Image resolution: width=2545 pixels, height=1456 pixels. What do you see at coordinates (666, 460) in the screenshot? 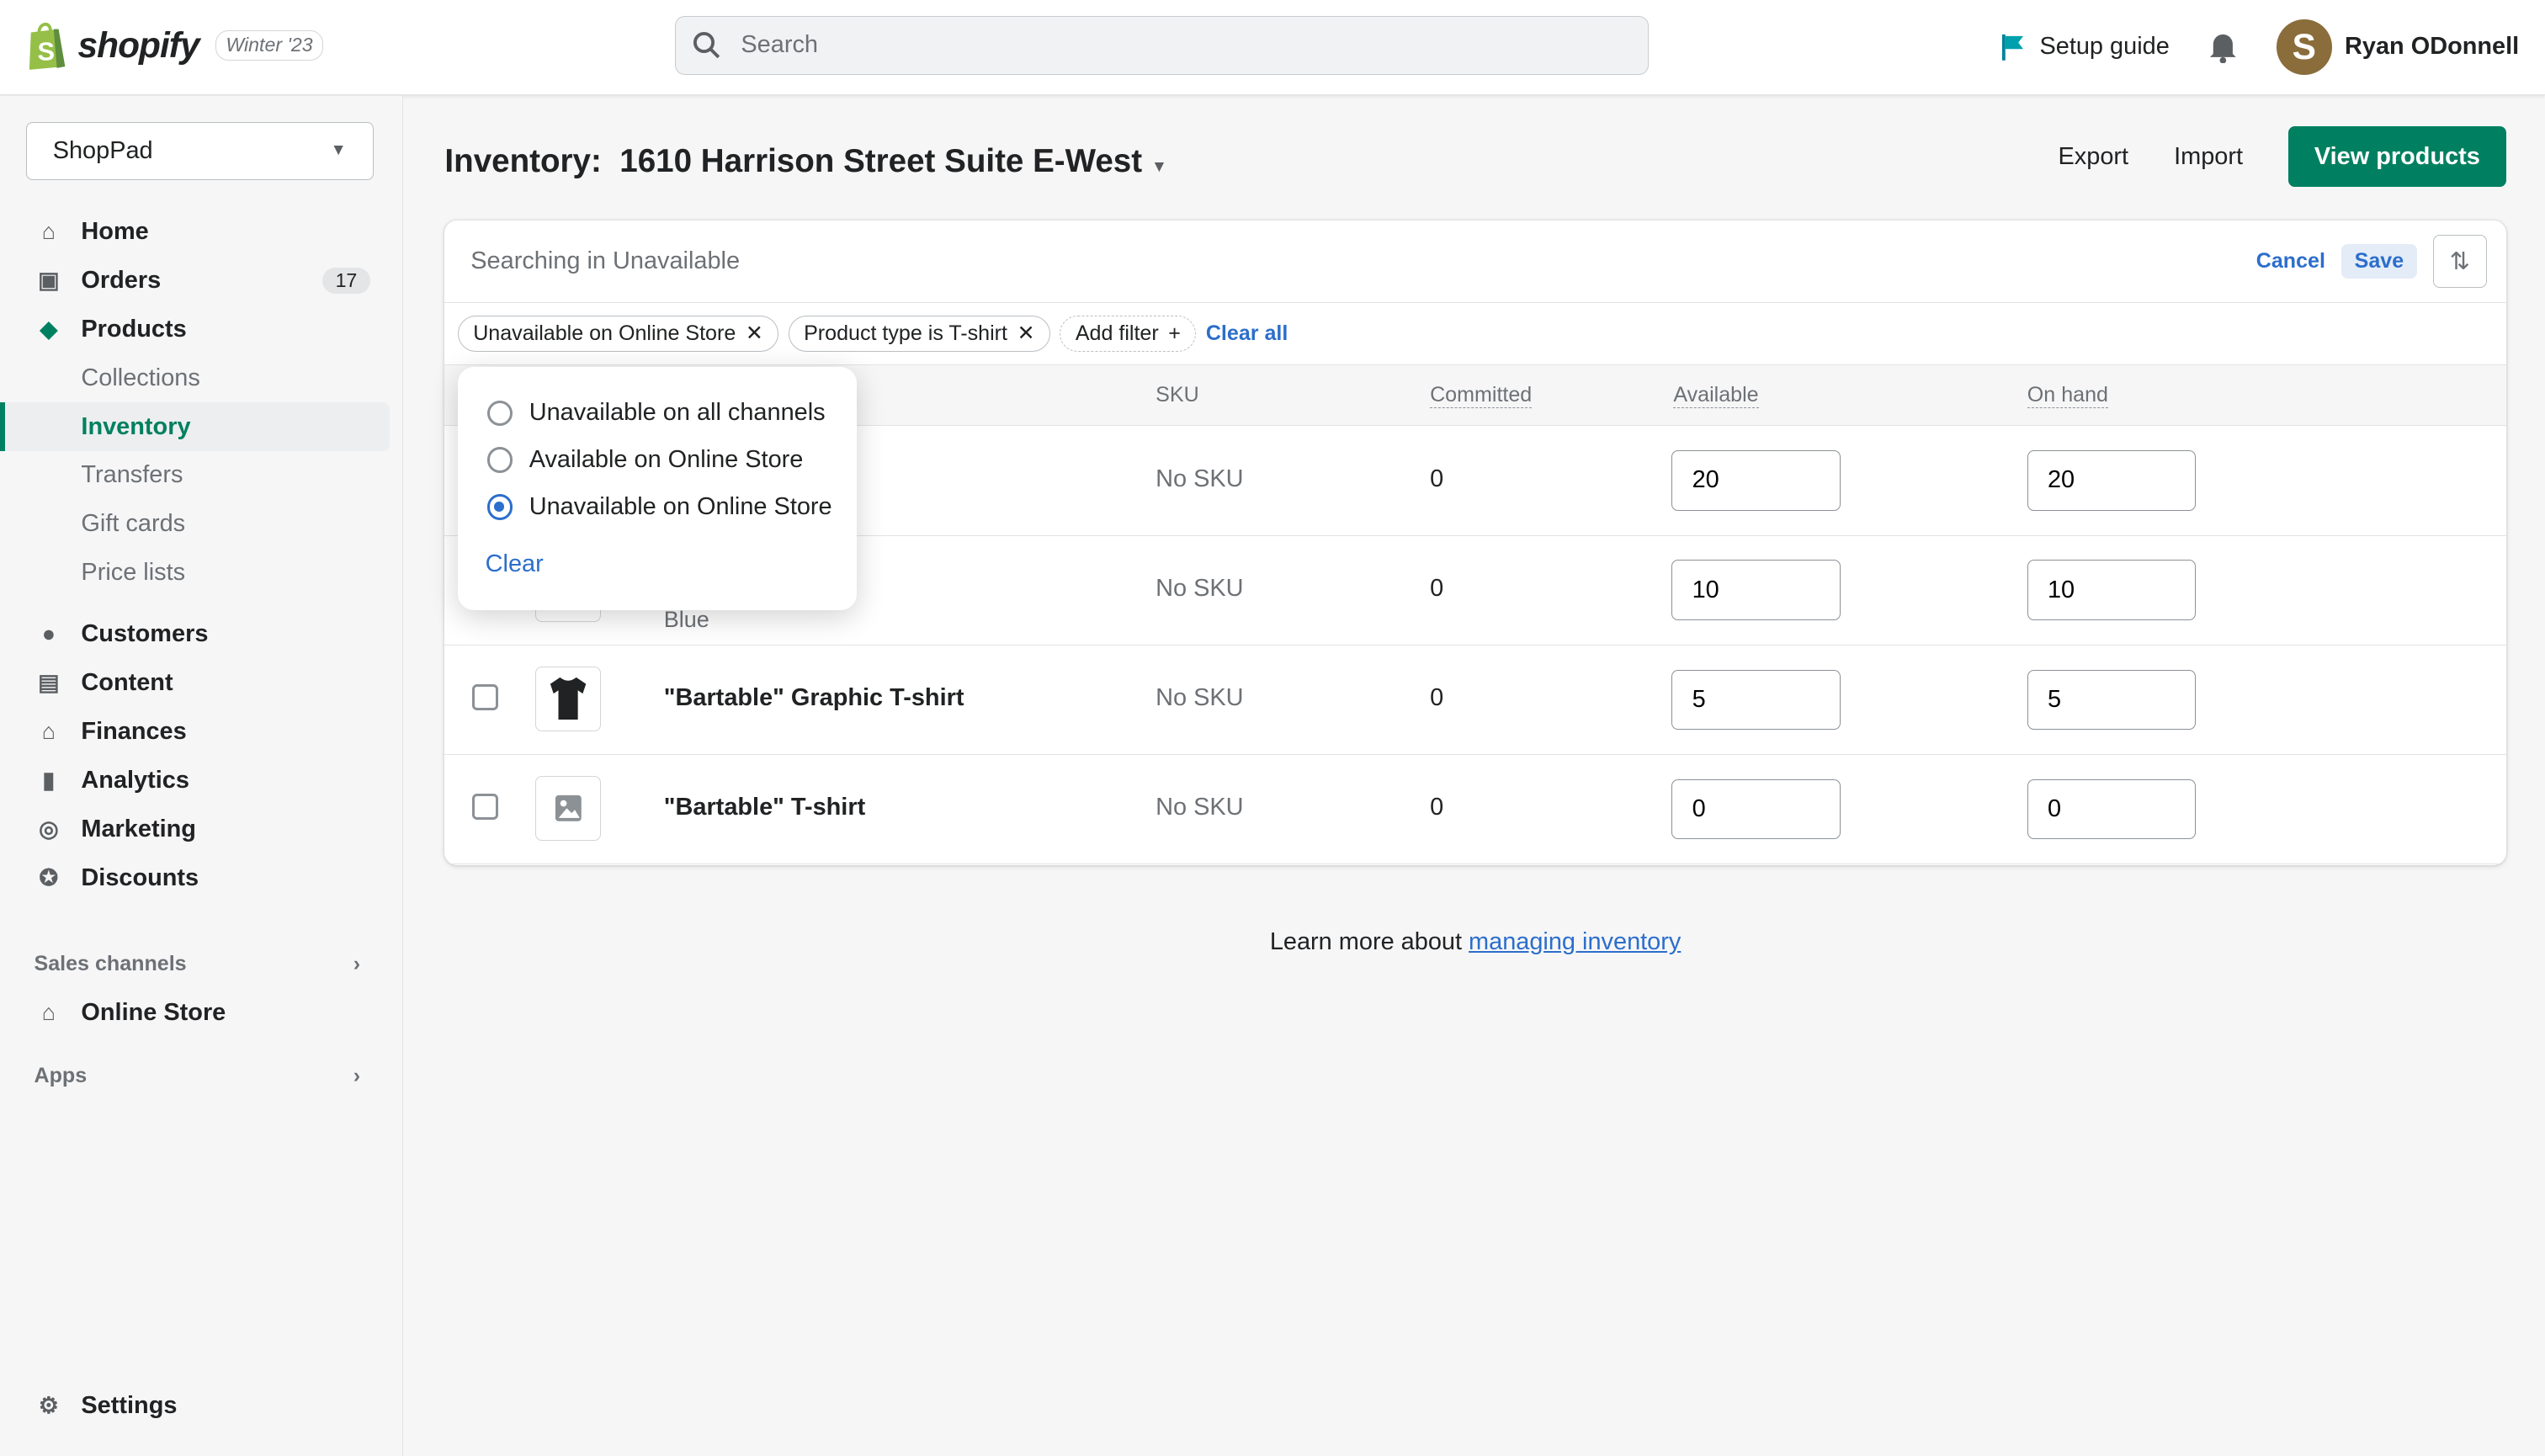
I see `radio-label: Available on Online Store` at bounding box center [666, 460].